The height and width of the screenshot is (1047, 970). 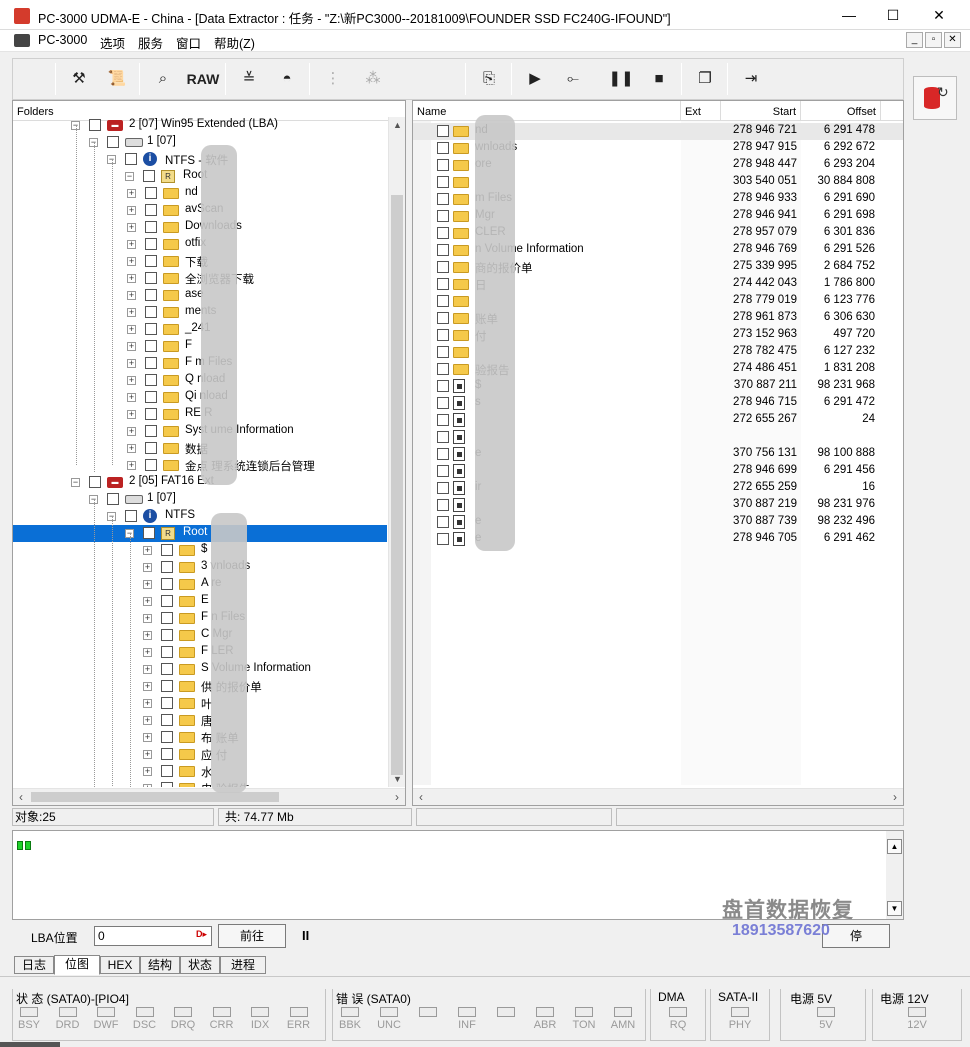 I want to click on tree-node-row: − R Root, so click(x=200, y=176).